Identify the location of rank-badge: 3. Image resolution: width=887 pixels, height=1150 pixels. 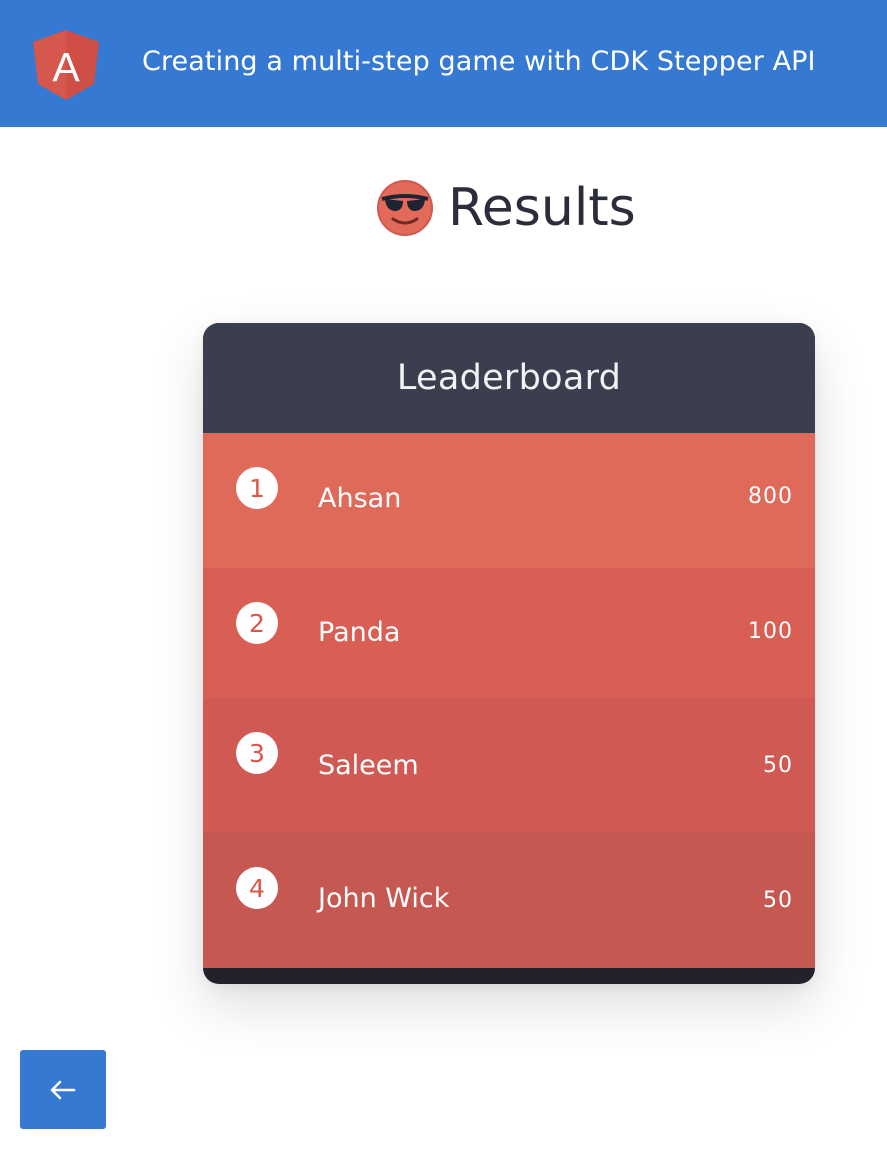
(257, 753).